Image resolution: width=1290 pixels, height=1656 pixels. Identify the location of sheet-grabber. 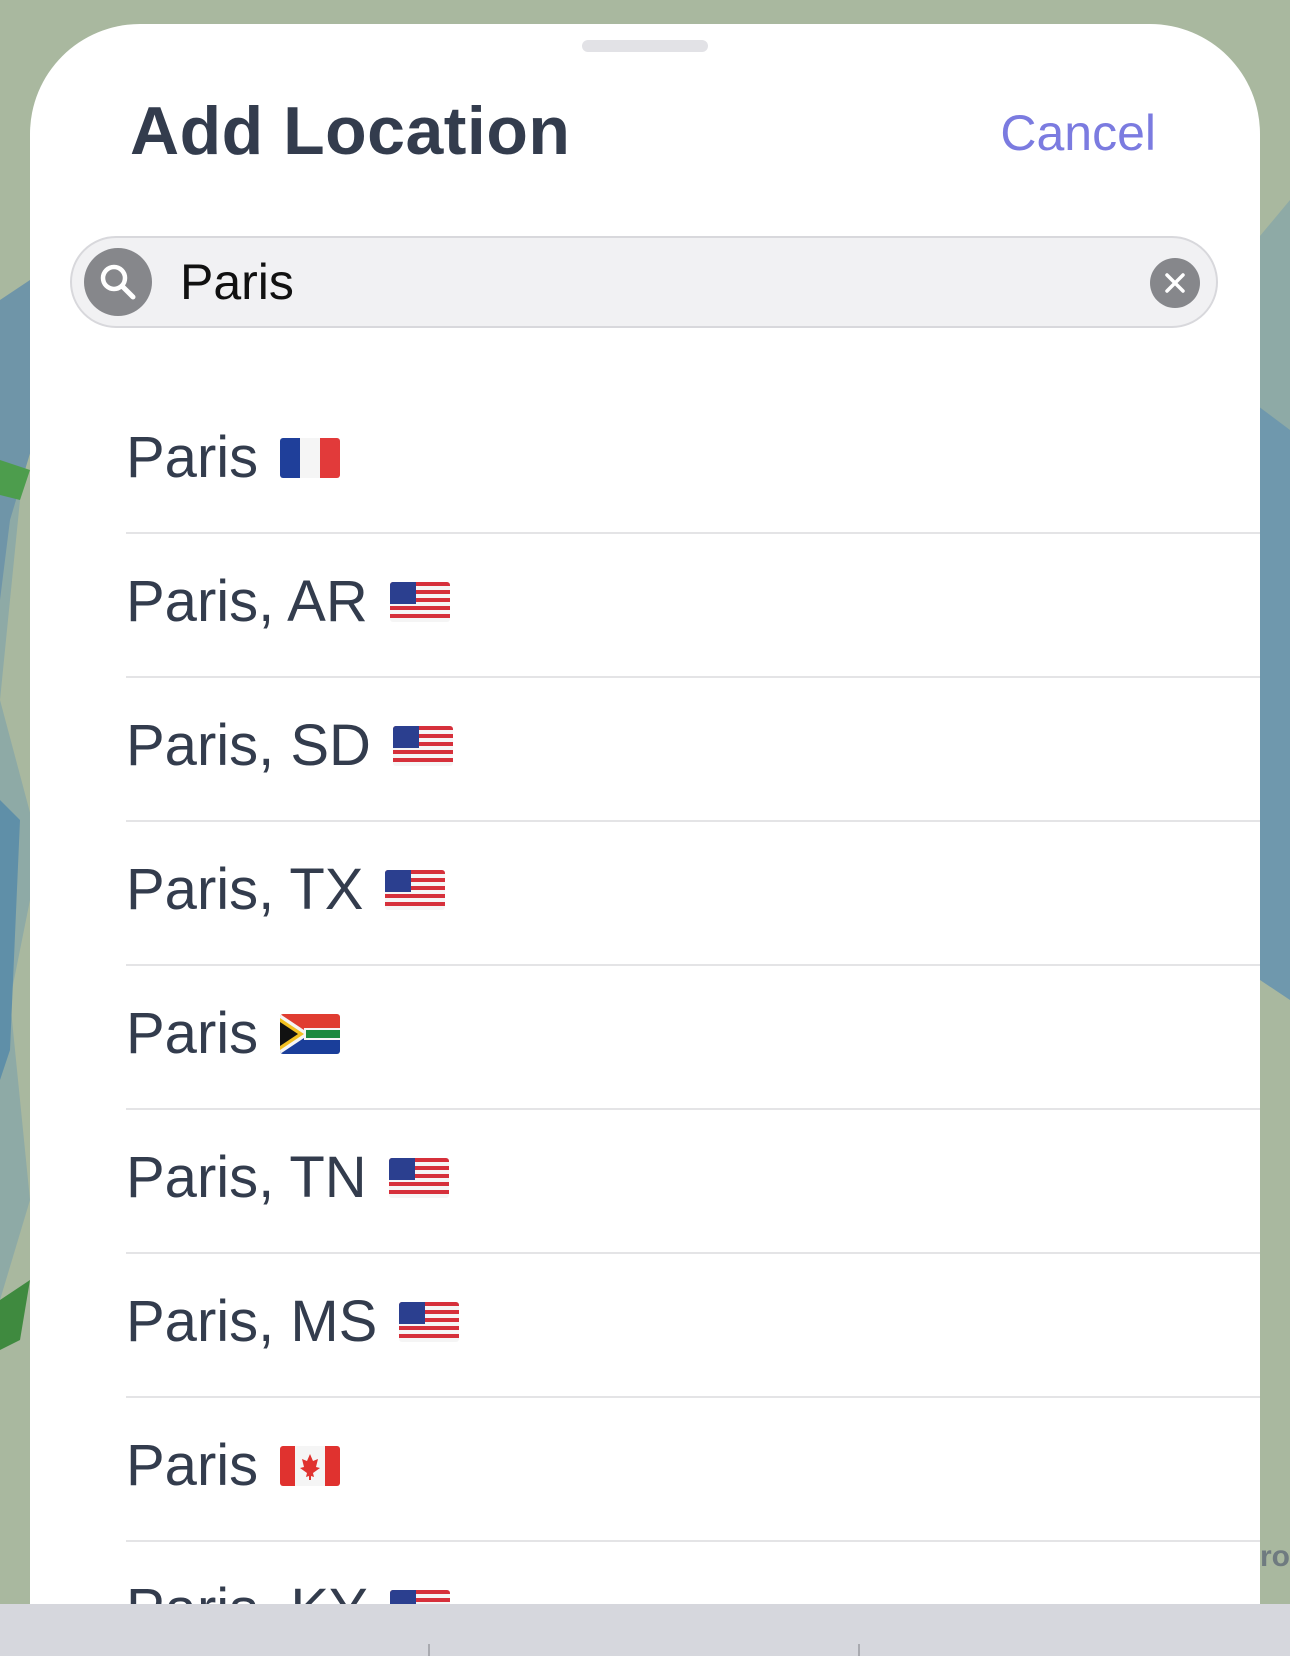
(645, 46).